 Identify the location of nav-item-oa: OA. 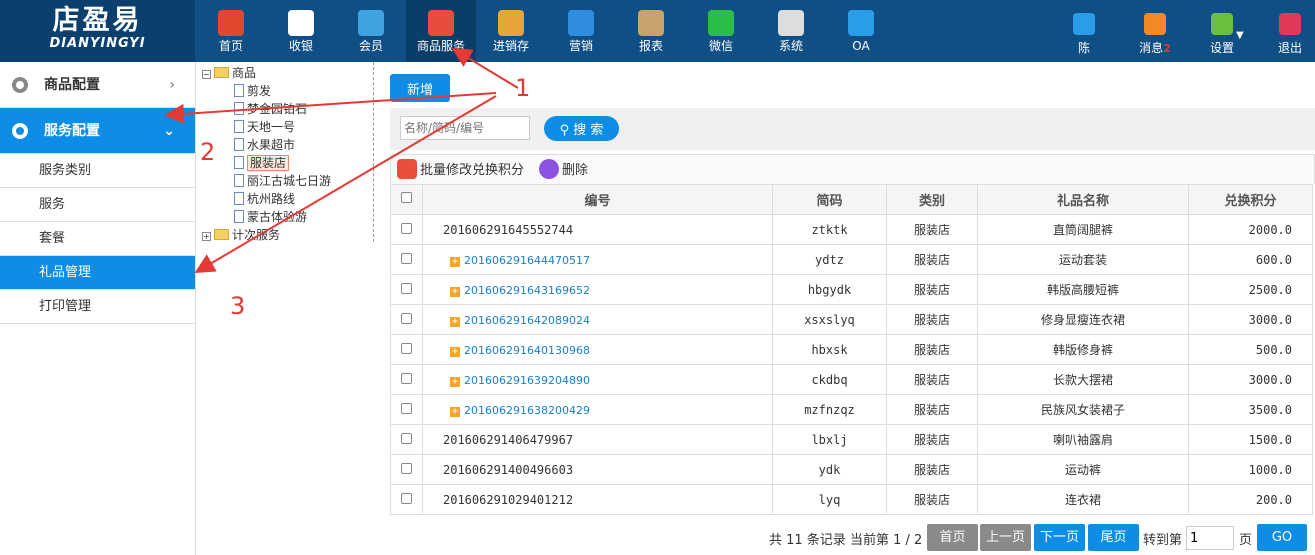
(861, 31).